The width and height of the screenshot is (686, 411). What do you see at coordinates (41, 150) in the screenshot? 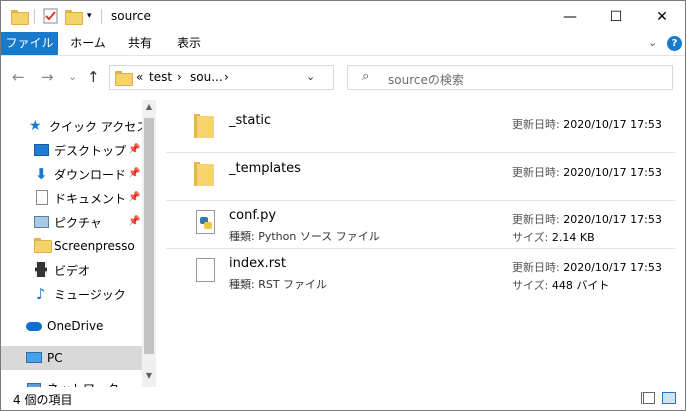
I see `desktop-icon` at bounding box center [41, 150].